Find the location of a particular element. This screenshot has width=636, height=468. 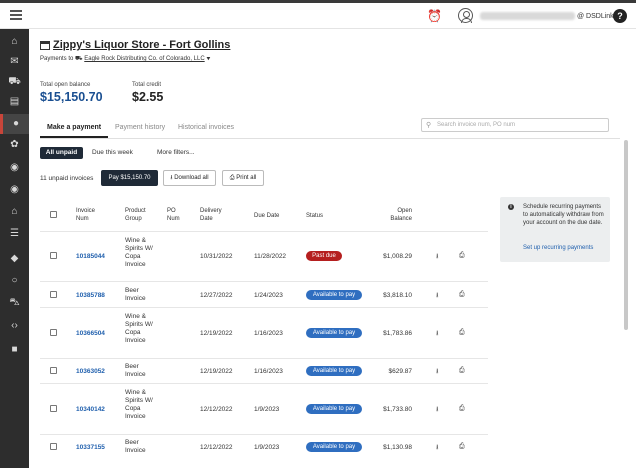

sidebar: ⌂ ✉ ⛟ ▤ ● ✿ ◉ ◉ ⌂ ☰ ◆ ○ ⛍ ‹› ■ is located at coordinates (14, 248).